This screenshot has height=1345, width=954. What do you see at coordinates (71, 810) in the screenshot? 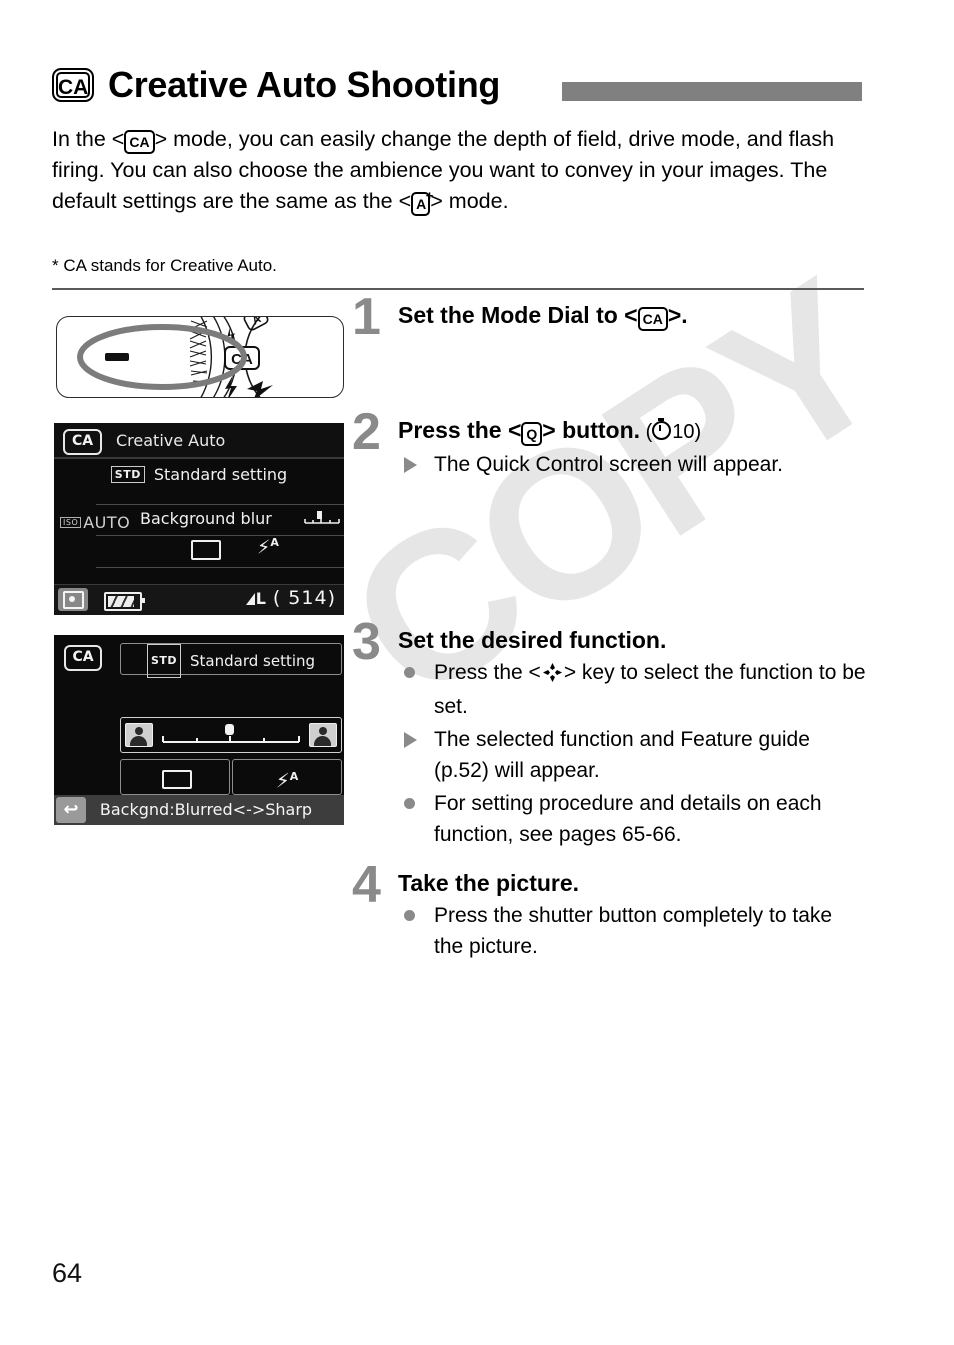
I see `return-arrow-icon: ↩` at bounding box center [71, 810].